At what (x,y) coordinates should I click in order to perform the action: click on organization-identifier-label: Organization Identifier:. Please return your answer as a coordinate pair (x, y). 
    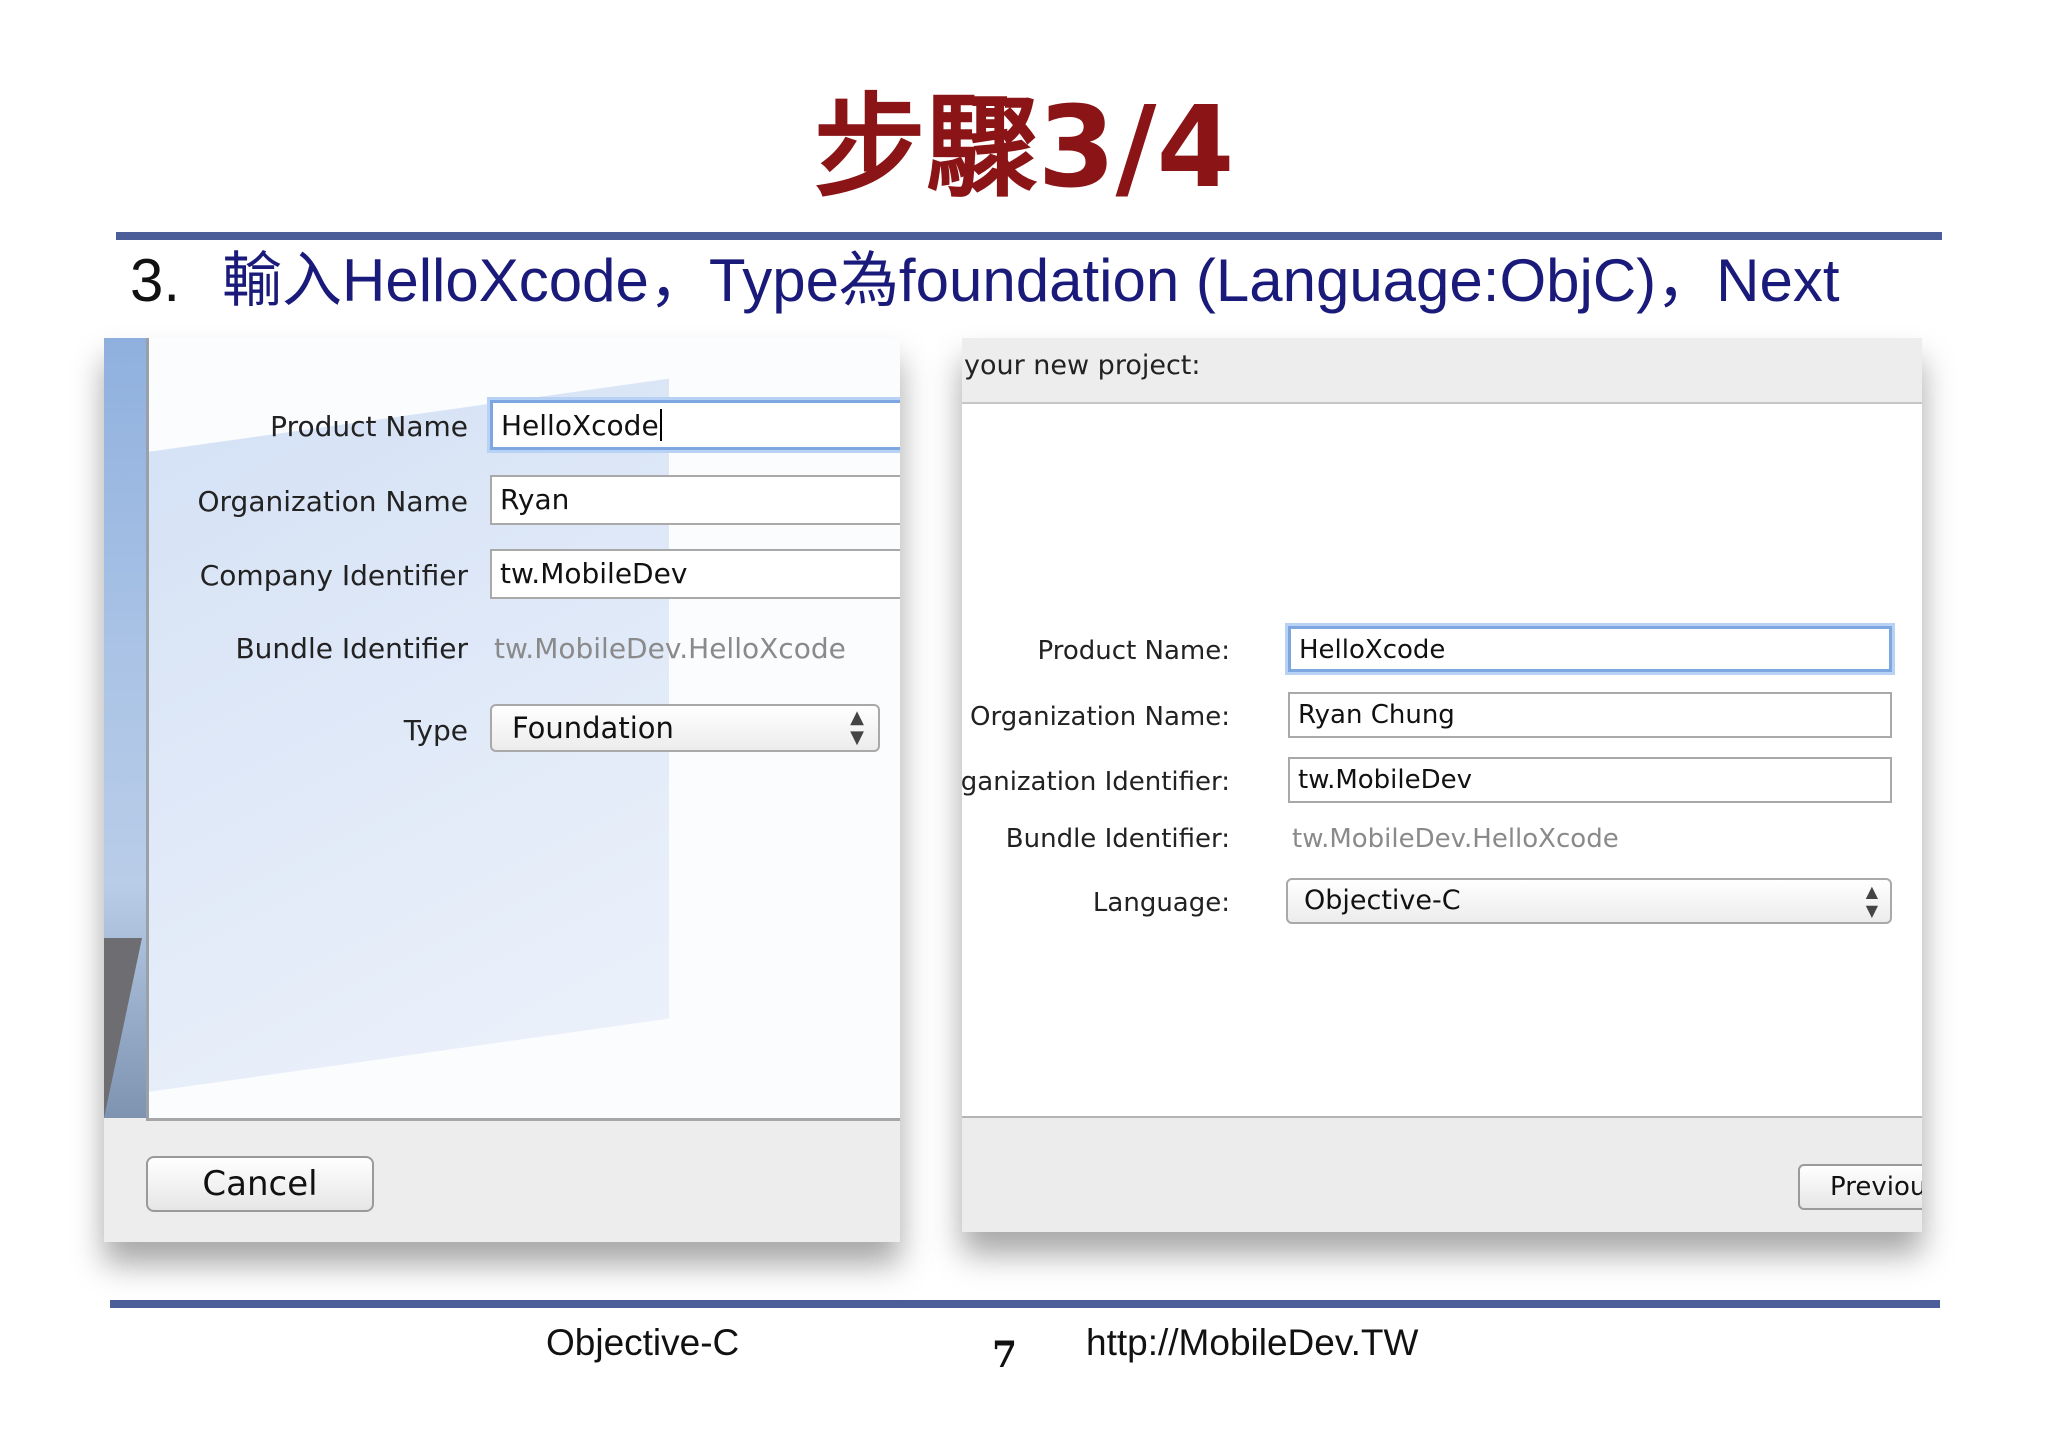
    Looking at the image, I should click on (1096, 782).